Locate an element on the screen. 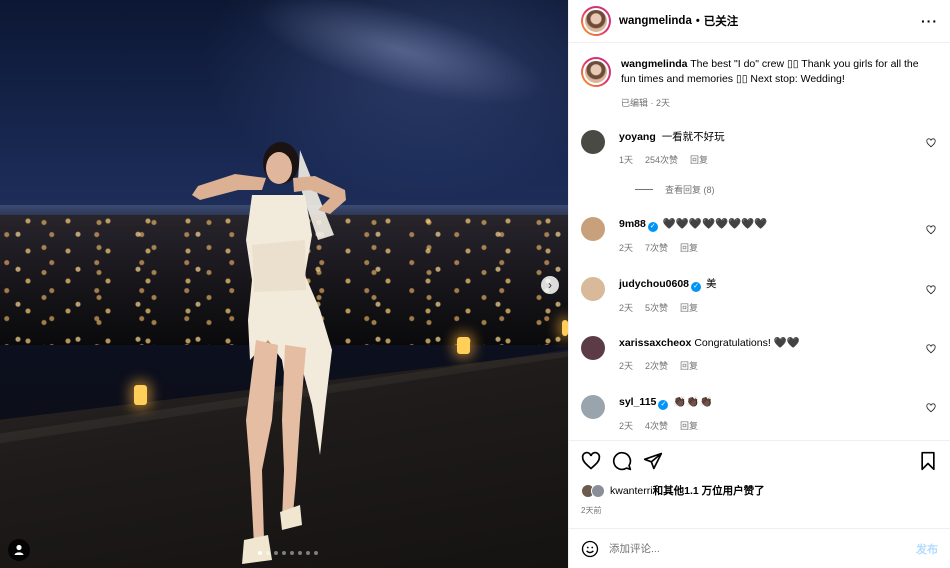 This screenshot has width=950, height=568. comment-item: yoyang 一看就不好玩 1天 254次赞 回复 is located at coordinates (759, 148).